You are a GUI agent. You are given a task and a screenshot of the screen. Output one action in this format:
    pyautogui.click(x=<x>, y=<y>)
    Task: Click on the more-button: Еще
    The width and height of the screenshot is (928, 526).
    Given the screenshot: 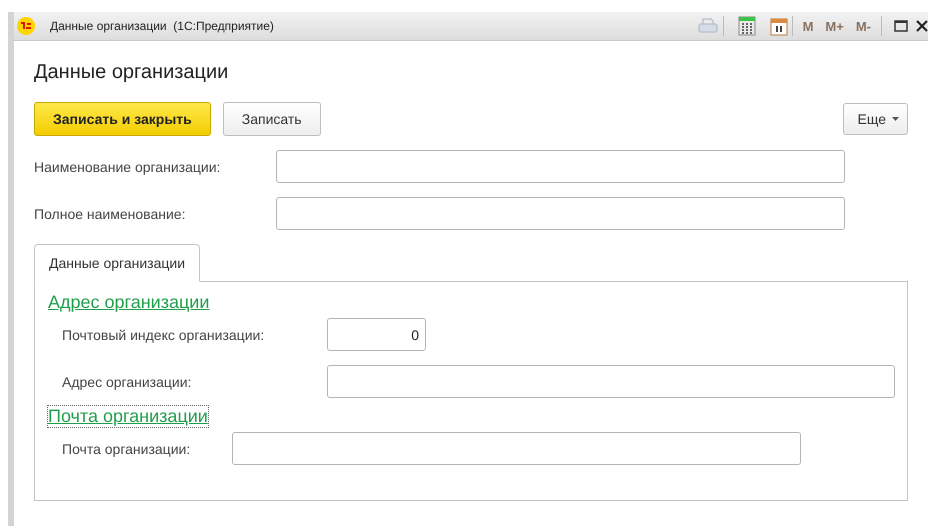 What is the action you would take?
    pyautogui.click(x=875, y=119)
    